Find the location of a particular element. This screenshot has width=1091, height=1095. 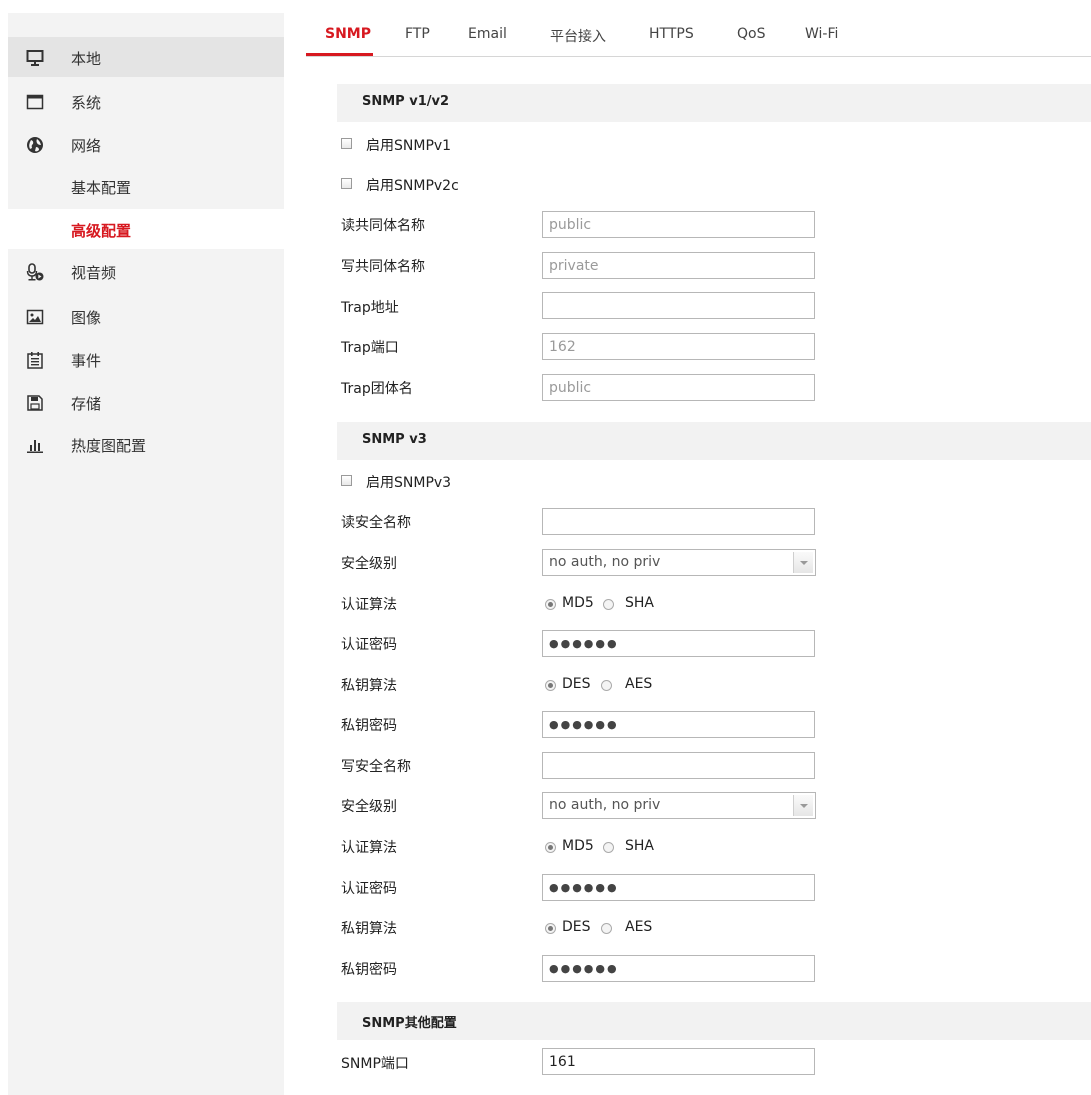

read-priv-des-label: DES is located at coordinates (576, 684).